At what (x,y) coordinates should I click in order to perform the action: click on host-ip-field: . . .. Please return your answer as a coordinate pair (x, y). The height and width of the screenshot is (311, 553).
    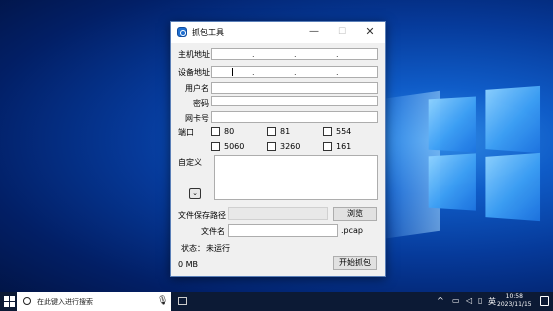
    Looking at the image, I should click on (294, 54).